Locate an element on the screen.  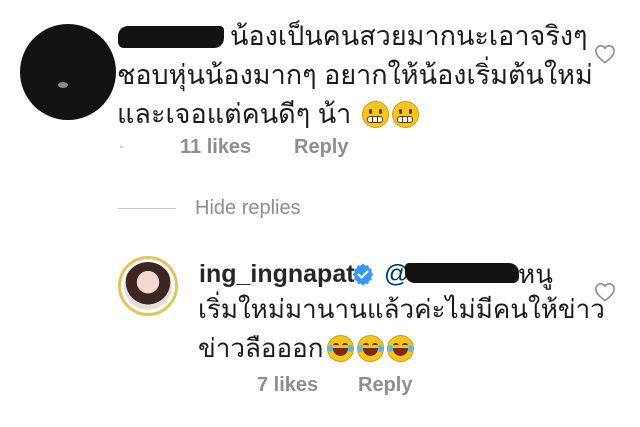
reply-text-line-1-tail: หนู is located at coordinates (535, 274).